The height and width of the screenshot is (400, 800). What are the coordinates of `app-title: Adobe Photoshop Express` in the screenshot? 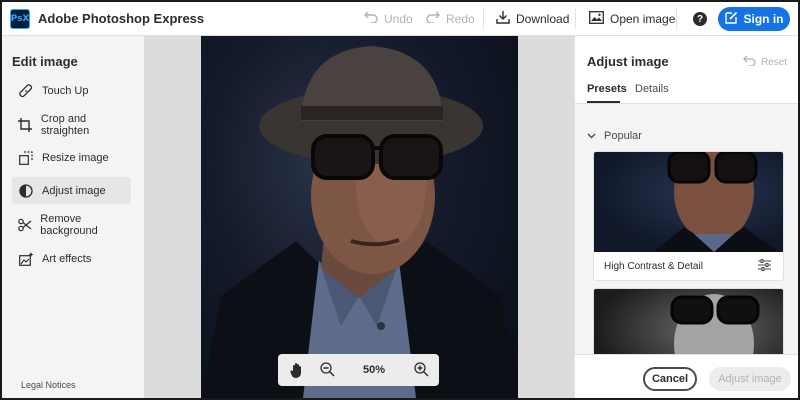 It's located at (121, 18).